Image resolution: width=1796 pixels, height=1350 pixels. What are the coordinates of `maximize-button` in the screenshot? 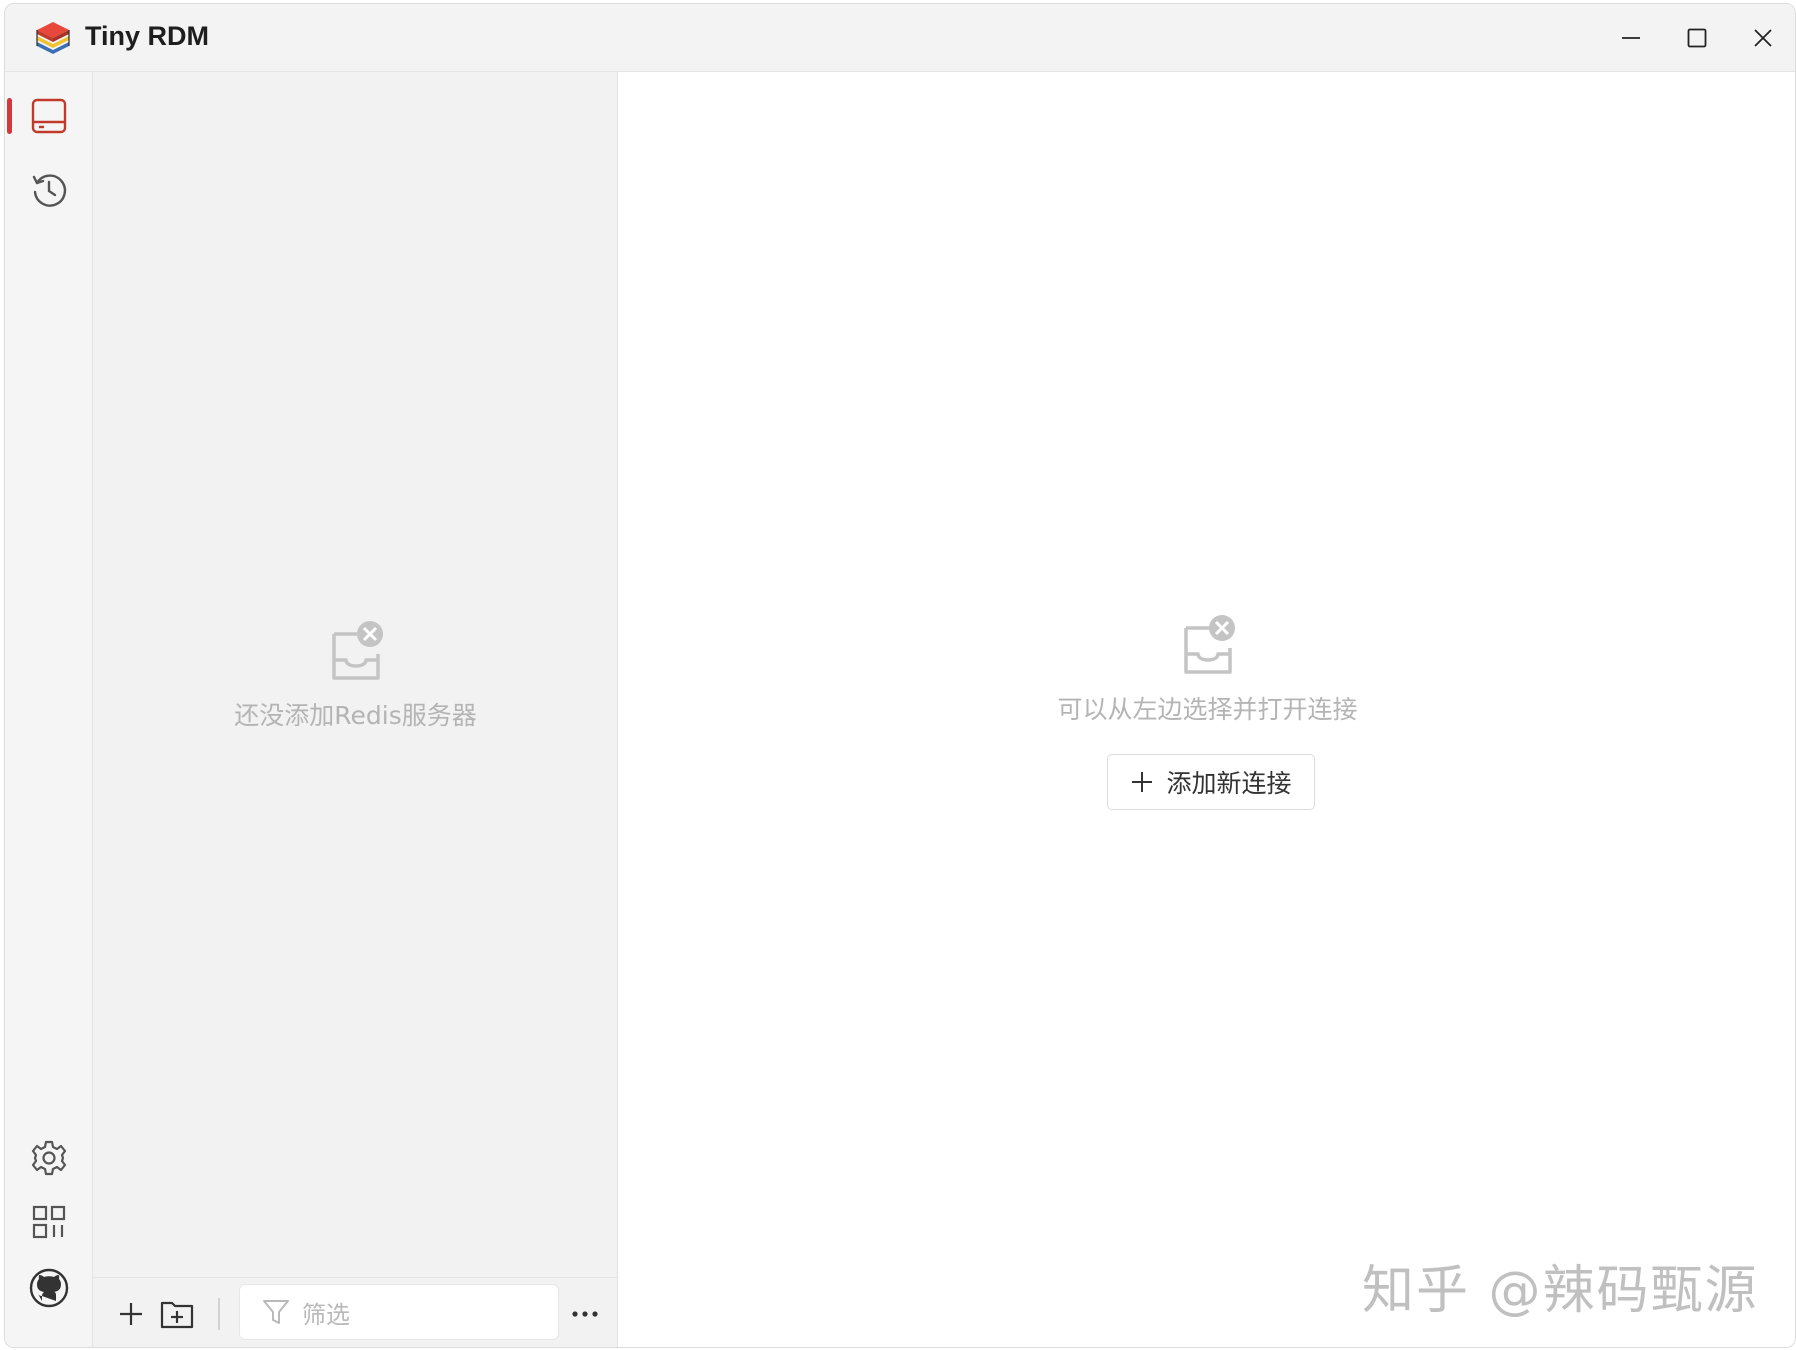 It's located at (1697, 38).